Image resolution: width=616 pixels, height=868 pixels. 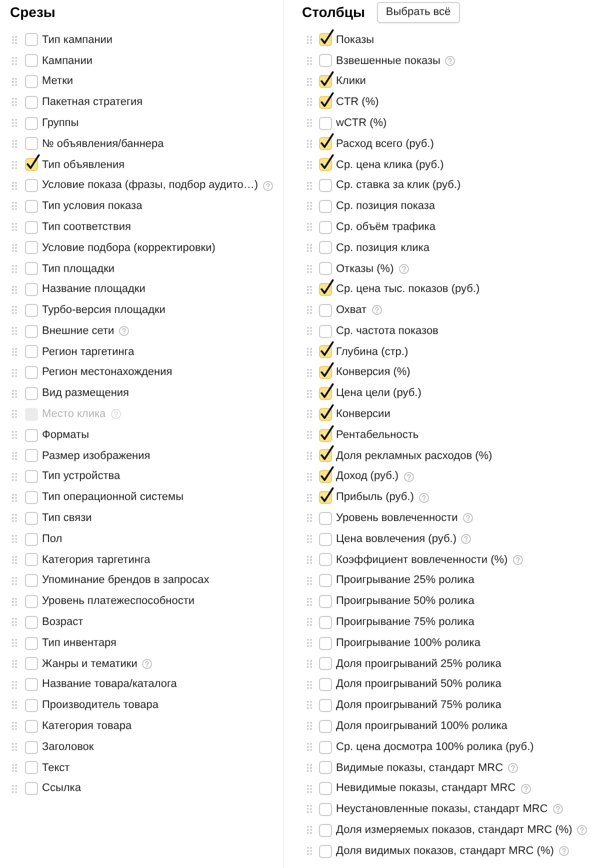 I want to click on option-label: Конверсии, so click(x=363, y=414).